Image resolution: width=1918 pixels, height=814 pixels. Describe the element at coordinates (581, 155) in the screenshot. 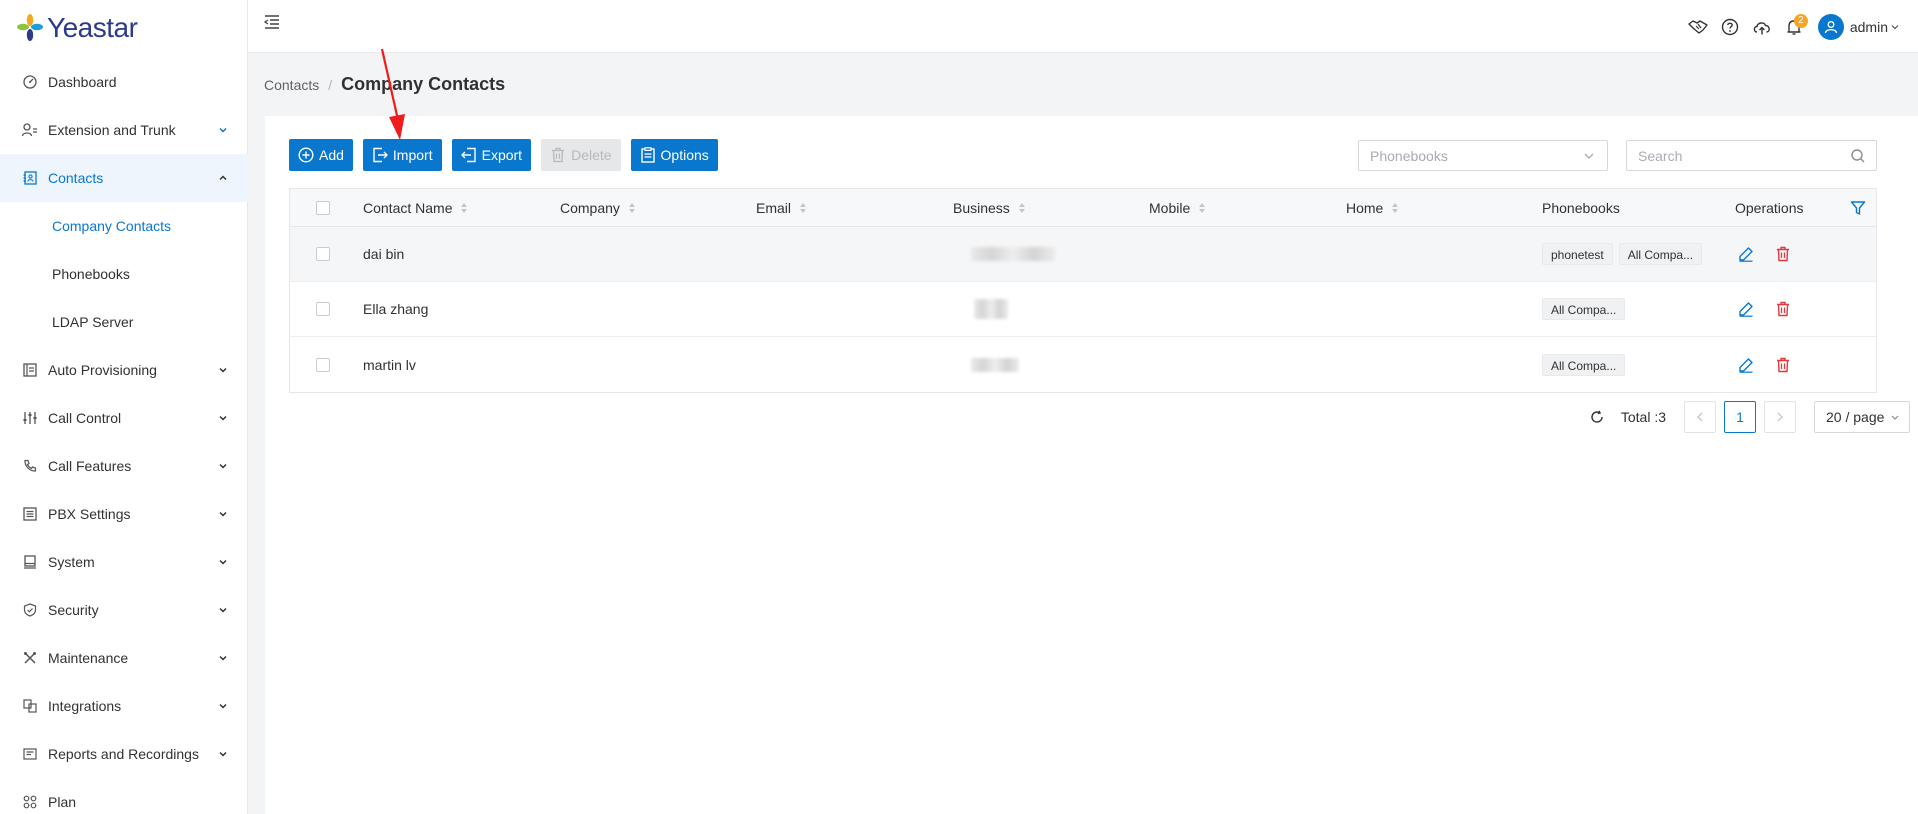

I see `delete-button: Delete` at that location.